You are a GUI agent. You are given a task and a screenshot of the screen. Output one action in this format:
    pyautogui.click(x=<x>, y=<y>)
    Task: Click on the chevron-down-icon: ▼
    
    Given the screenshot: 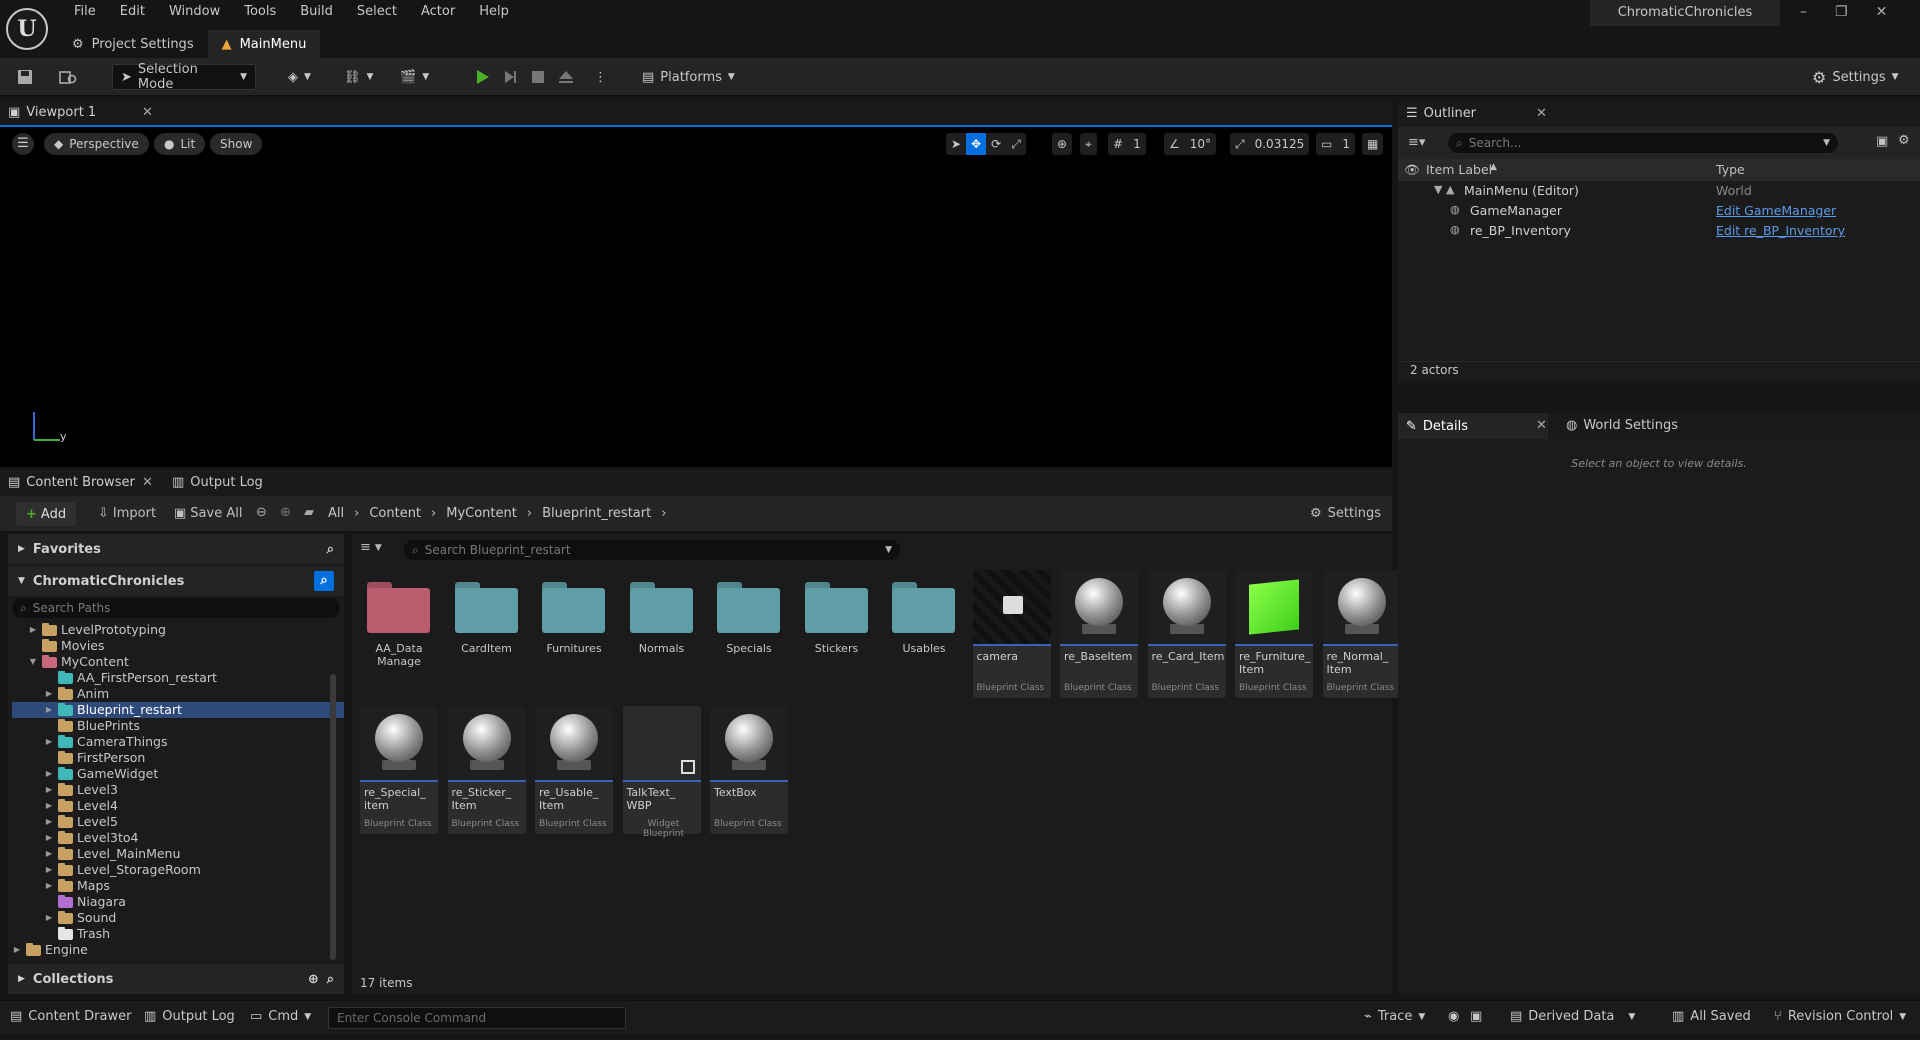 What is the action you would take?
    pyautogui.click(x=33, y=662)
    